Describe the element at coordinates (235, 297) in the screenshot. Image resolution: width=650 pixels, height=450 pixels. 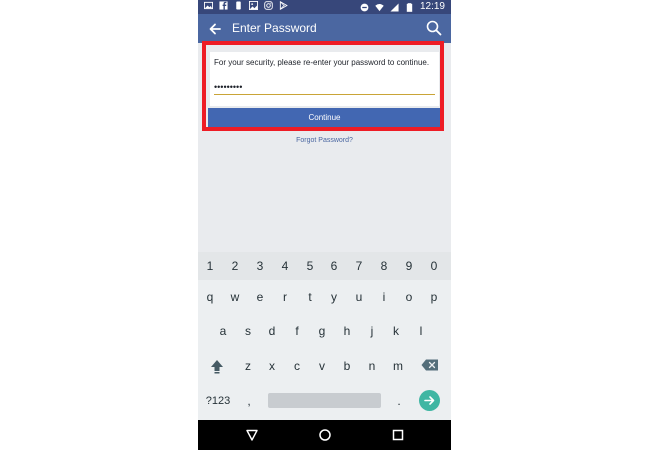
I see `key-w: w` at that location.